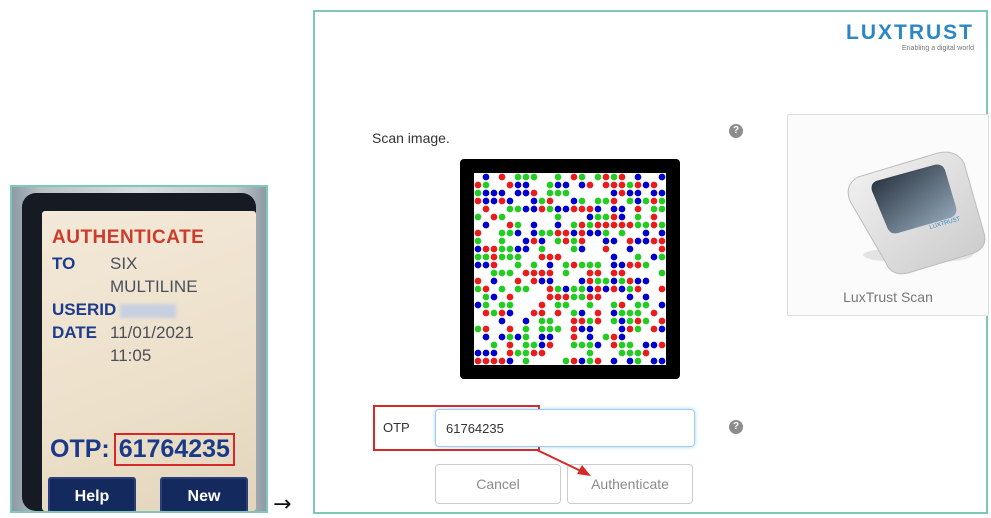 Image resolution: width=991 pixels, height=518 pixels. What do you see at coordinates (630, 484) in the screenshot?
I see `authenticate-button: Authenticate` at bounding box center [630, 484].